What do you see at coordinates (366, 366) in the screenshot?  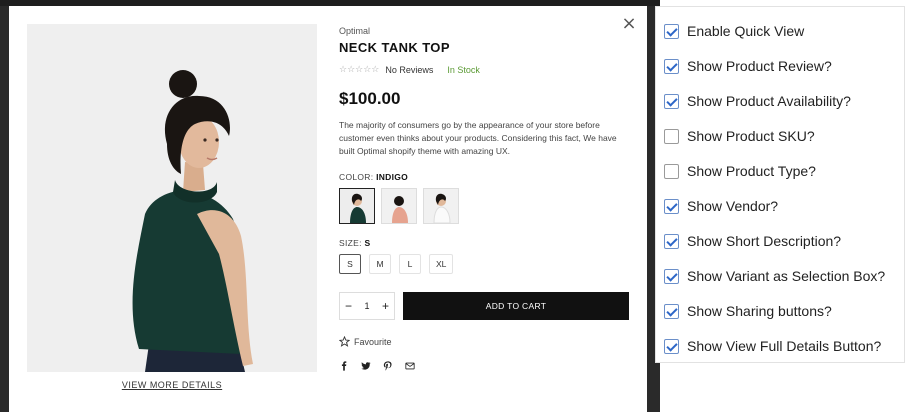 I see `twitter-icon` at bounding box center [366, 366].